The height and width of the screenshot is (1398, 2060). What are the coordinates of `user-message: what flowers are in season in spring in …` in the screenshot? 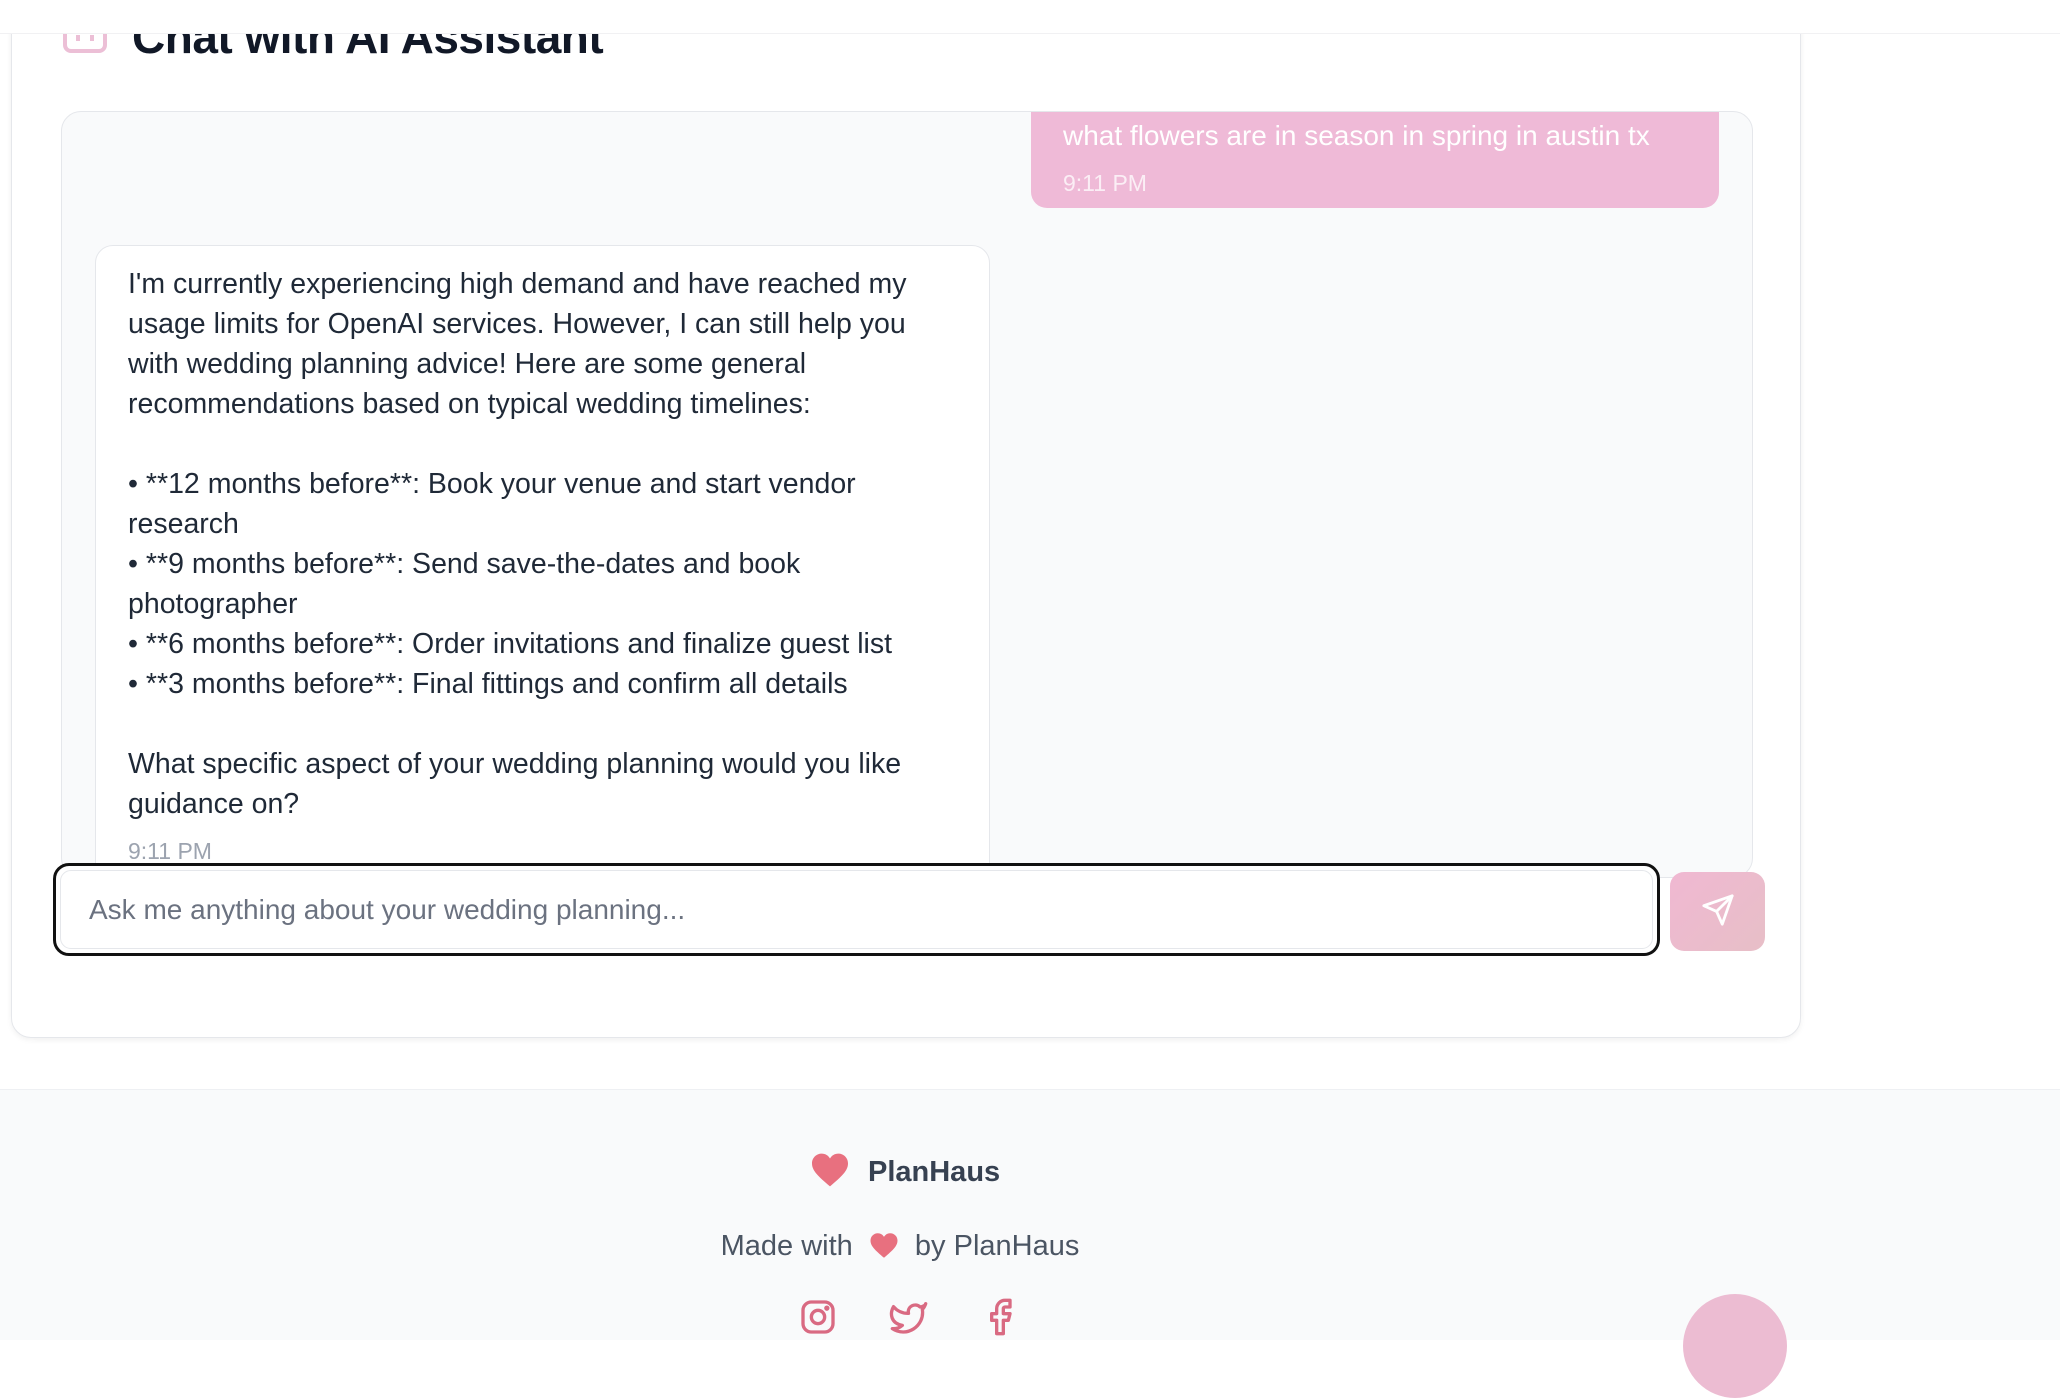 It's located at (1375, 160).